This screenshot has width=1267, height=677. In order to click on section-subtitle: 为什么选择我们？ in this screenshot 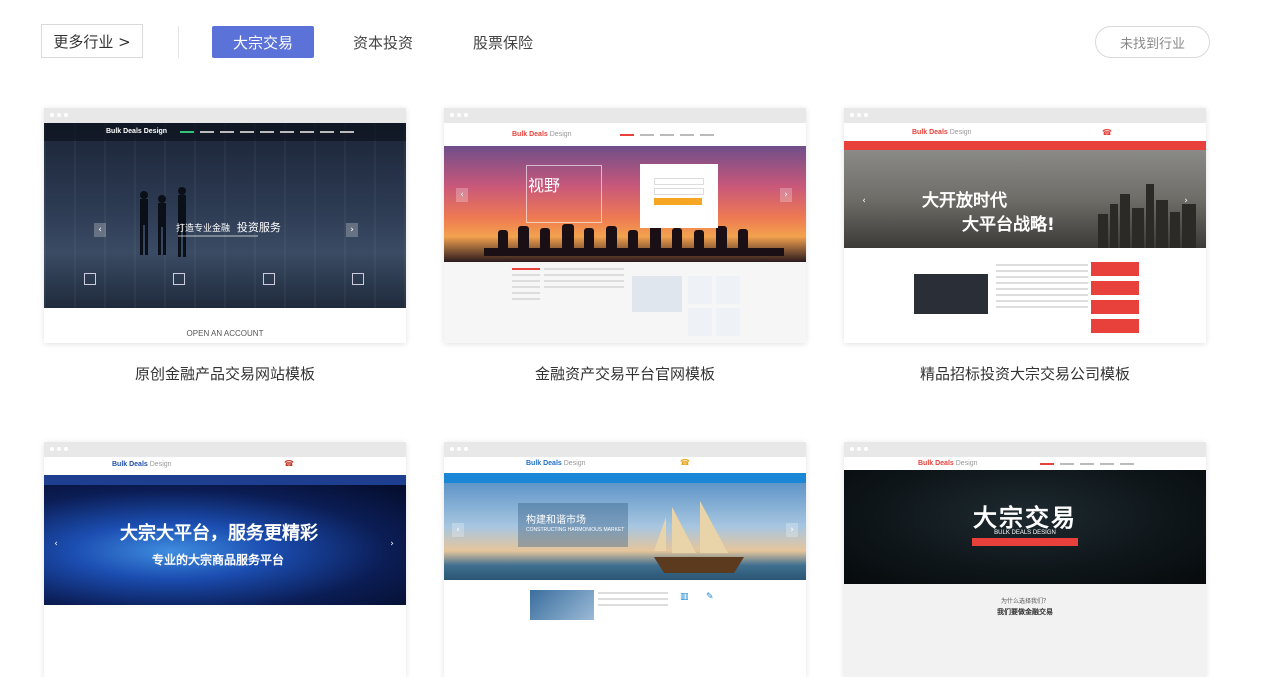, I will do `click(1024, 601)`.